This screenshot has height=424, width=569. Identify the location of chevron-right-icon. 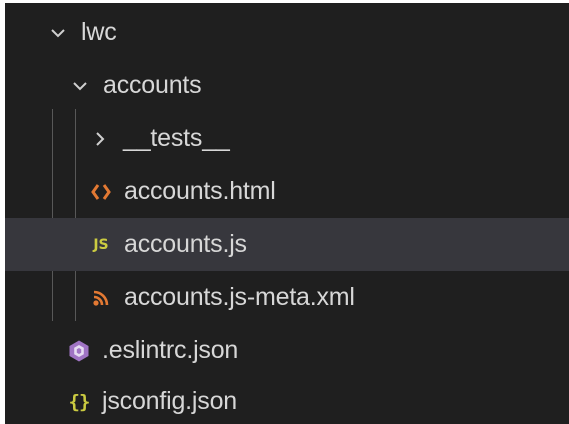
(100, 139).